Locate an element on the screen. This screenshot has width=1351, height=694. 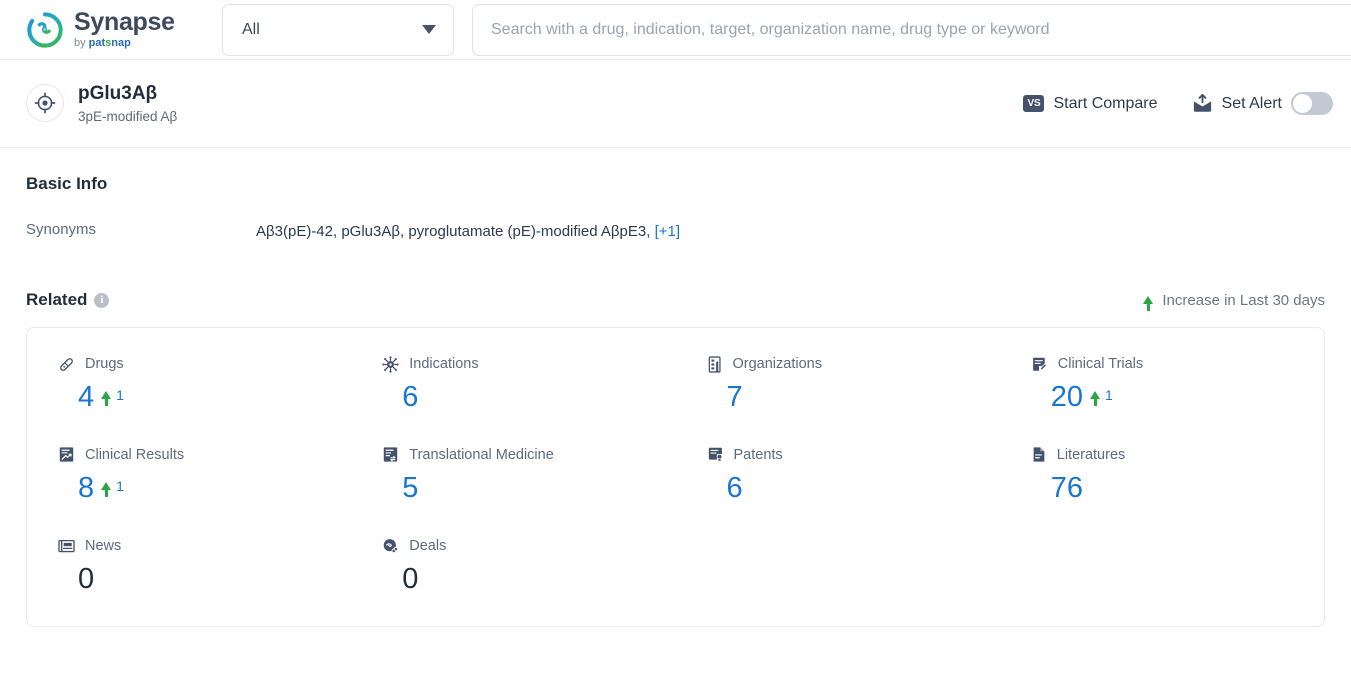
stat-card: Literatures 76 is located at coordinates (1162, 475).